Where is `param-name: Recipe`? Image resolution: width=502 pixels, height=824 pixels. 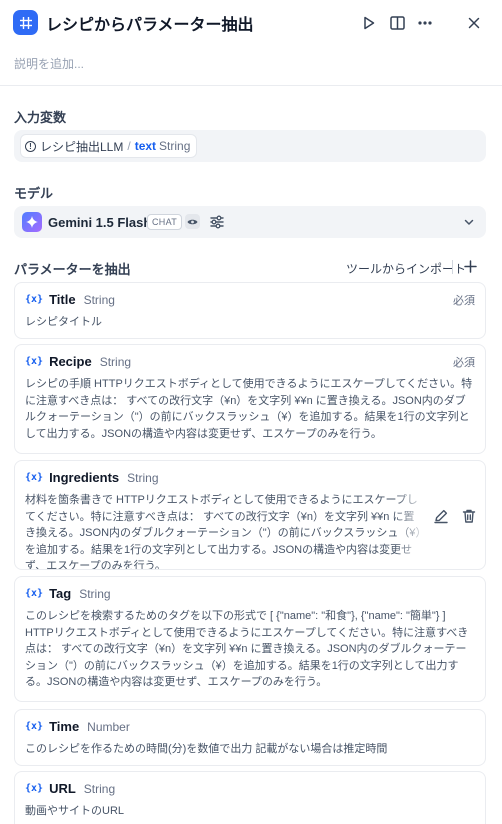
param-name: Recipe is located at coordinates (70, 361).